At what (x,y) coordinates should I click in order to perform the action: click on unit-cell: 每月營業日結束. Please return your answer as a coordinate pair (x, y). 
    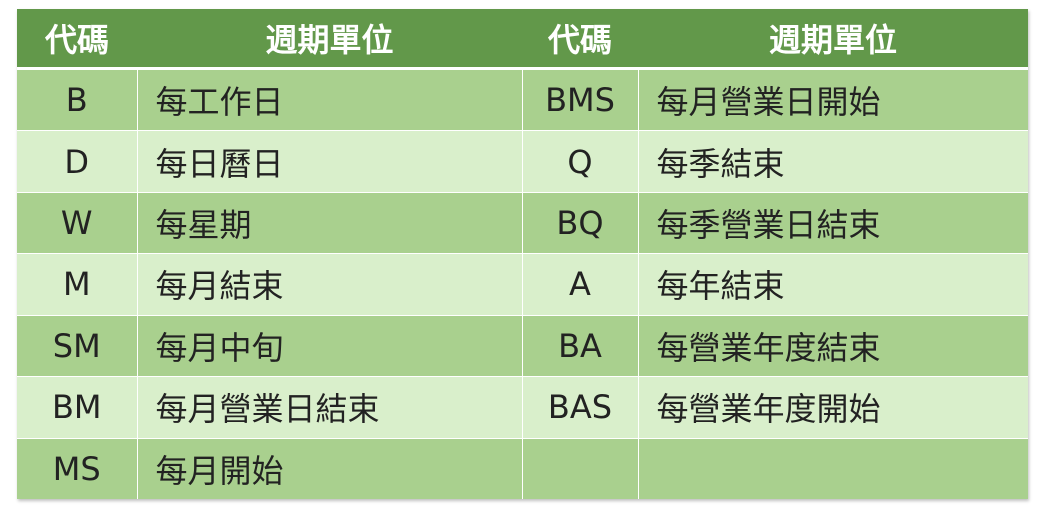
    Looking at the image, I should click on (330, 407).